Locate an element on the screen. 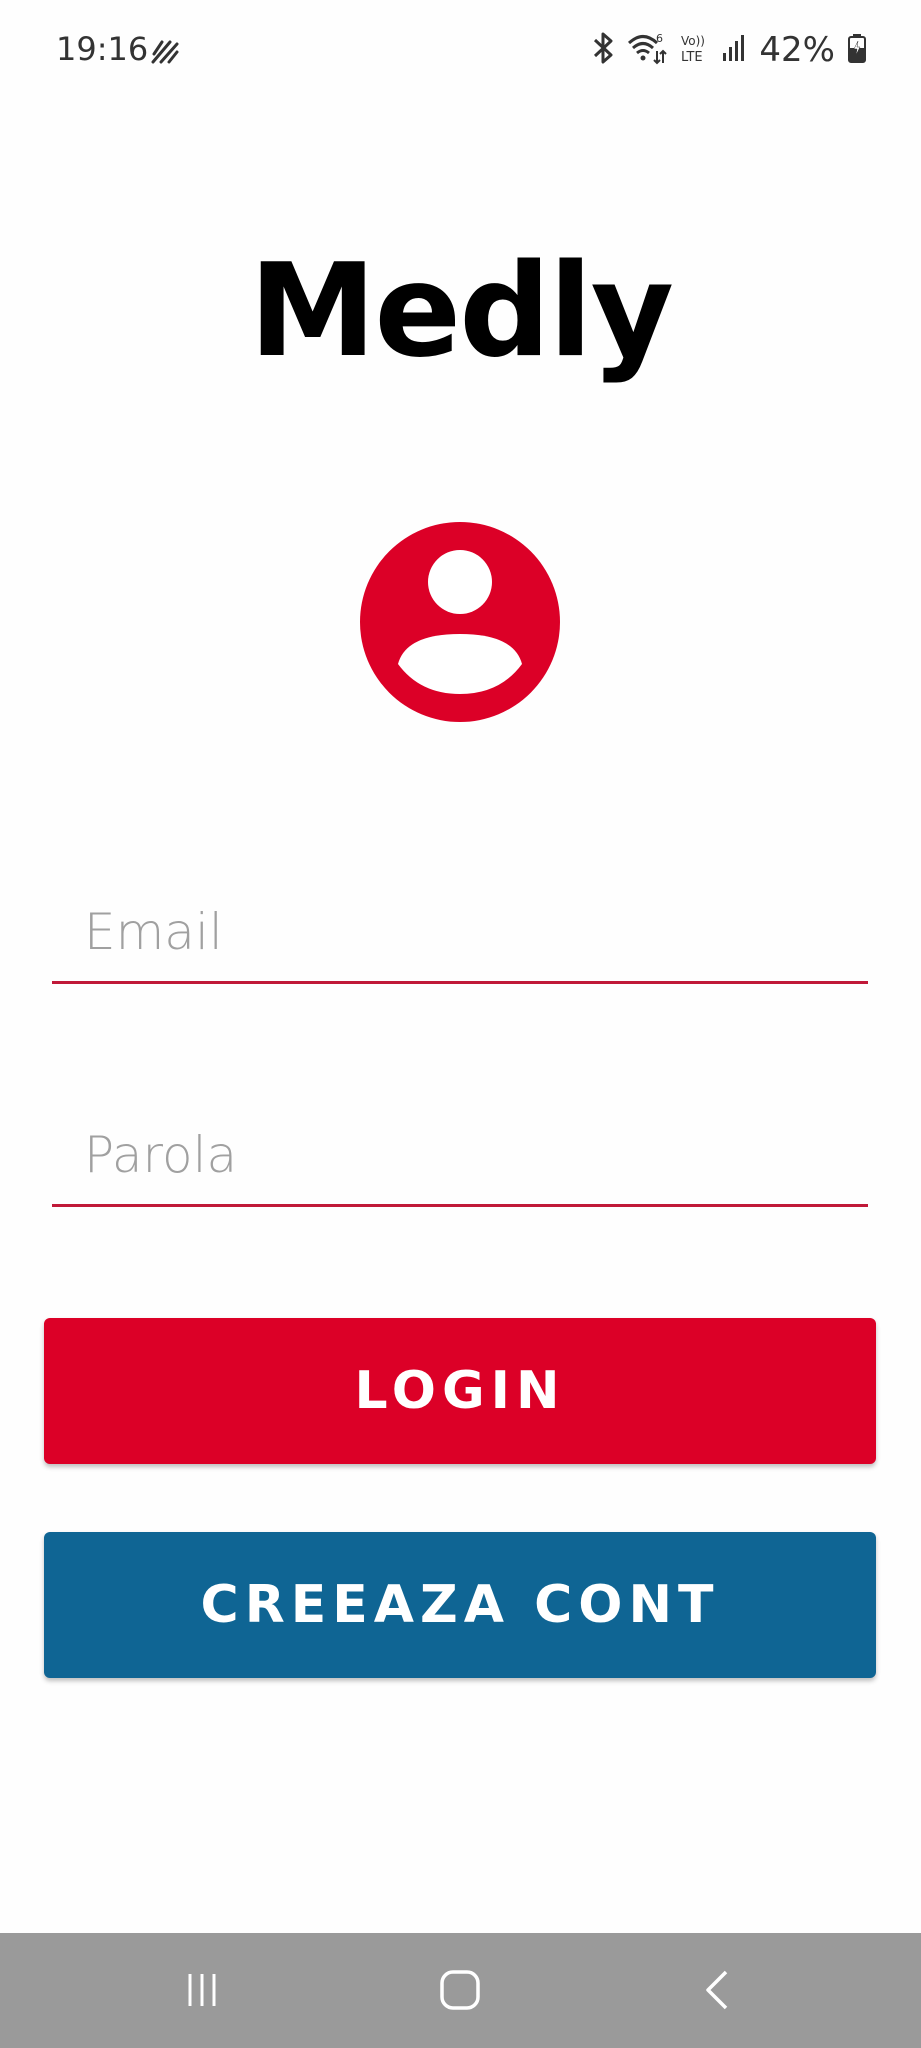  status-time: 19:16 is located at coordinates (102, 49).